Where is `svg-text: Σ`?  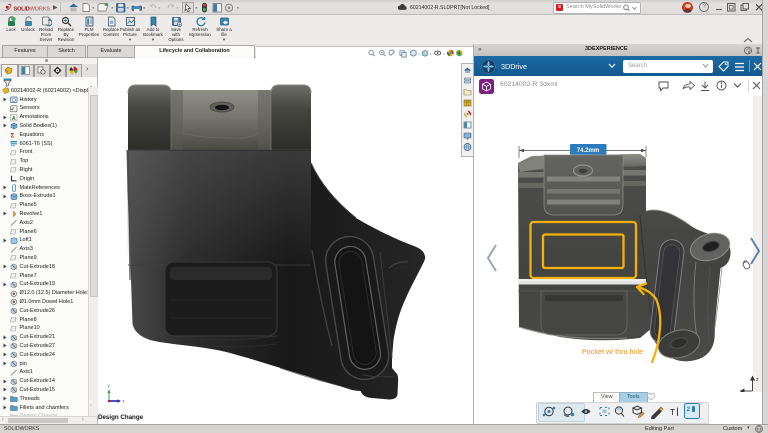
svg-text: Σ is located at coordinates (13, 135).